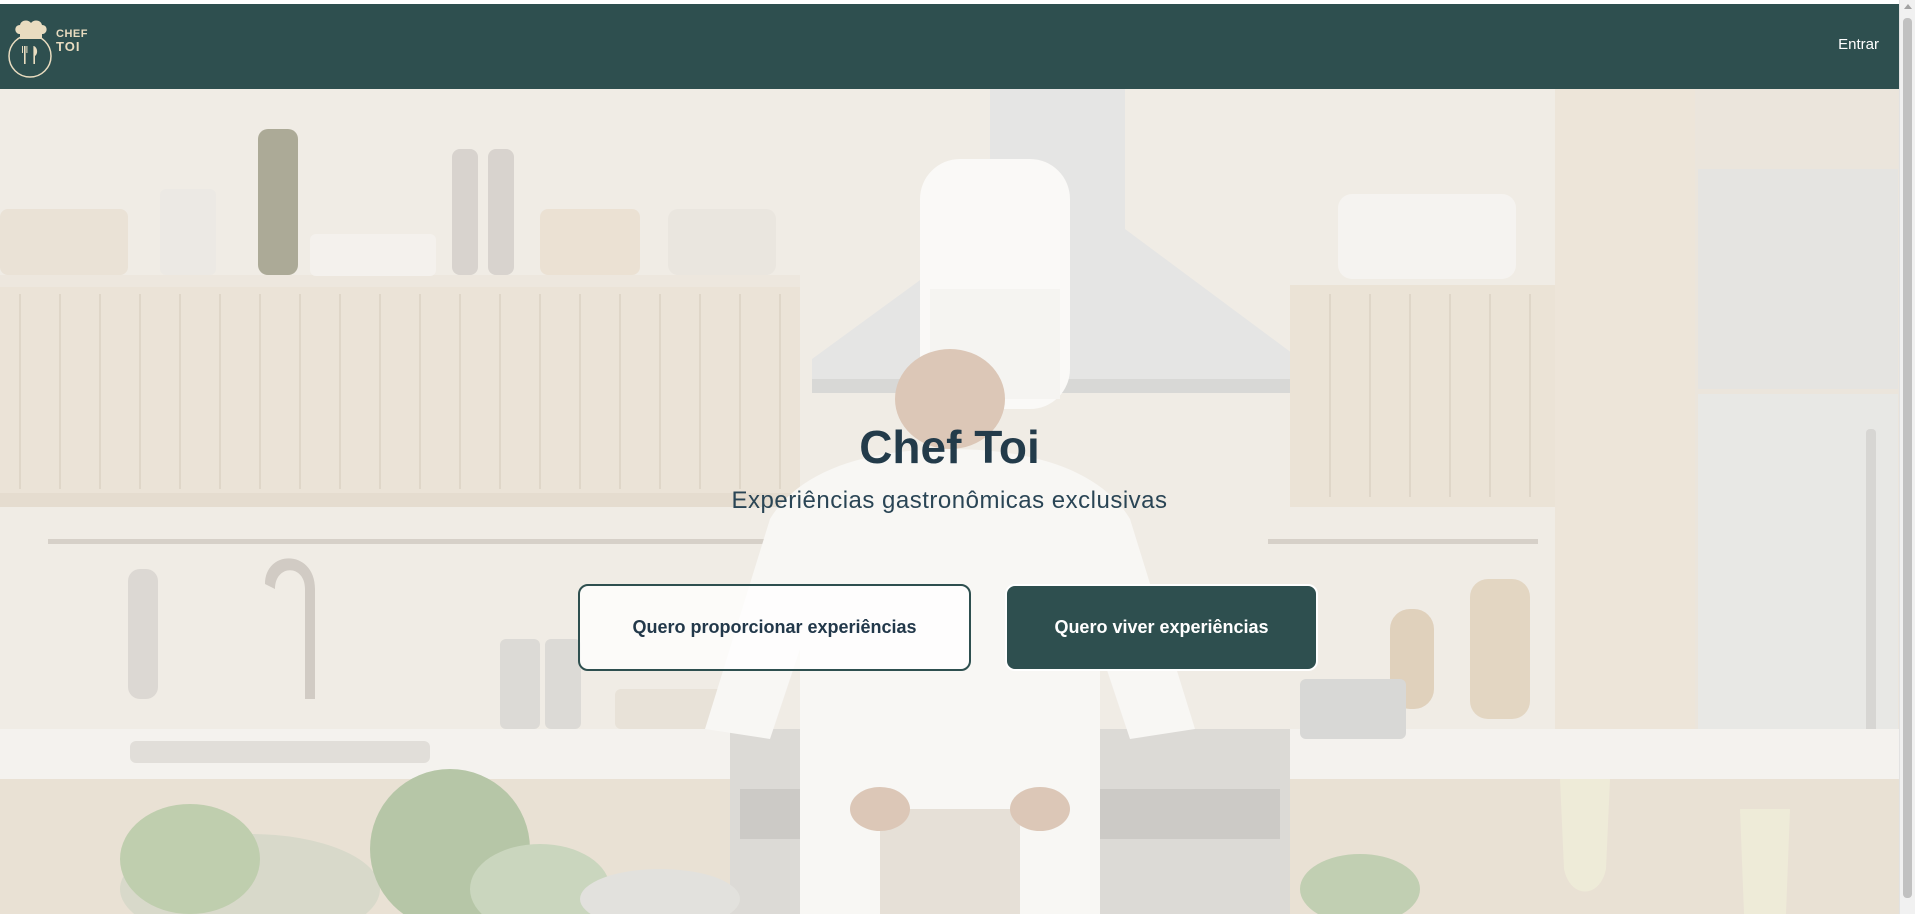  I want to click on logo: CHEF TOI, so click(48, 49).